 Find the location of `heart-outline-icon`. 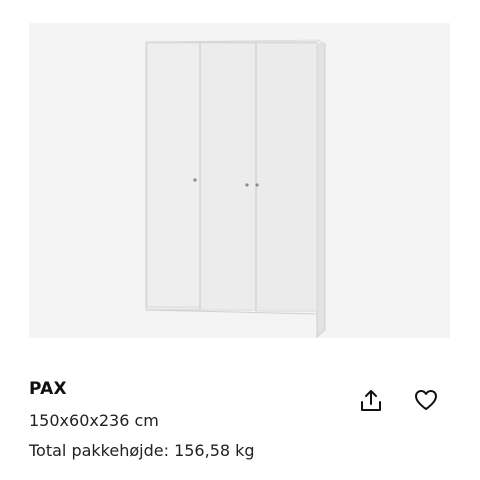

heart-outline-icon is located at coordinates (426, 400).